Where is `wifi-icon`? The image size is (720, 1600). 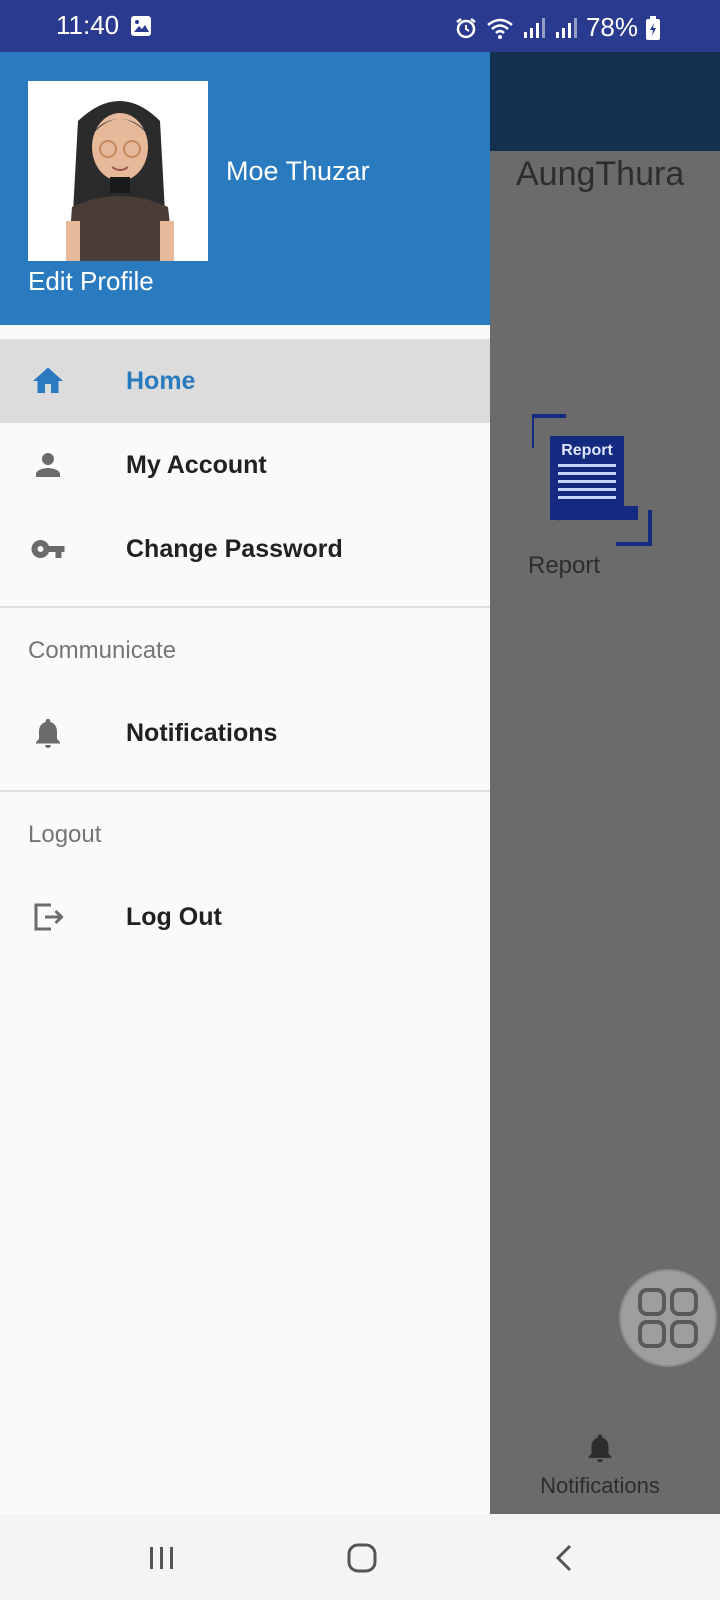
wifi-icon is located at coordinates (500, 28).